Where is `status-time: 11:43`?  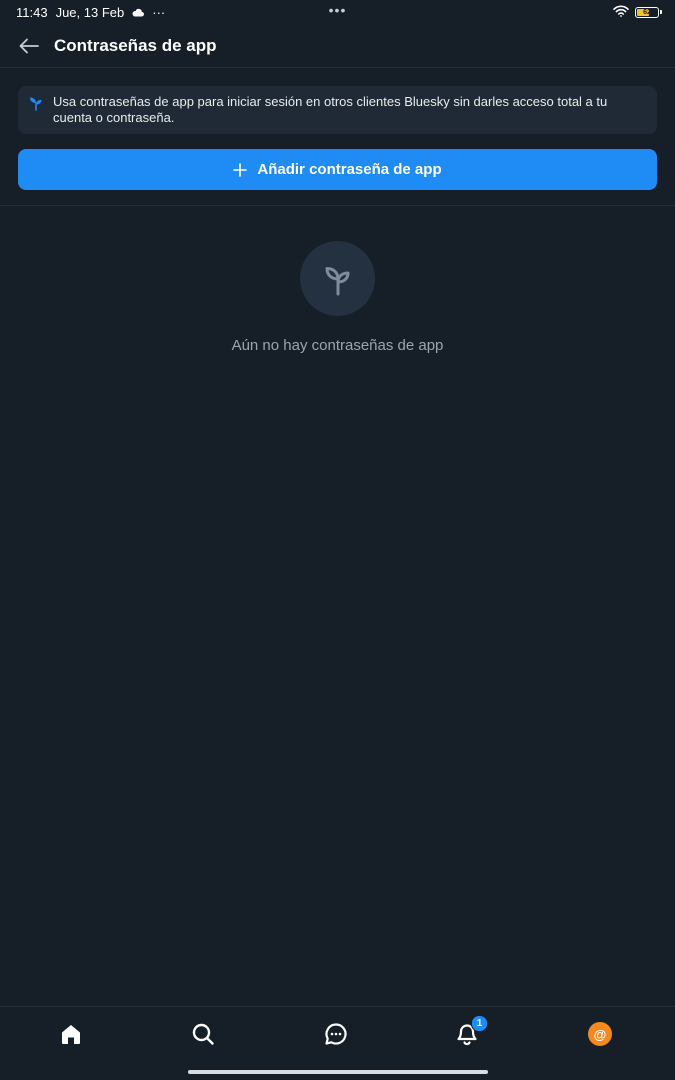
status-time: 11:43 is located at coordinates (32, 12).